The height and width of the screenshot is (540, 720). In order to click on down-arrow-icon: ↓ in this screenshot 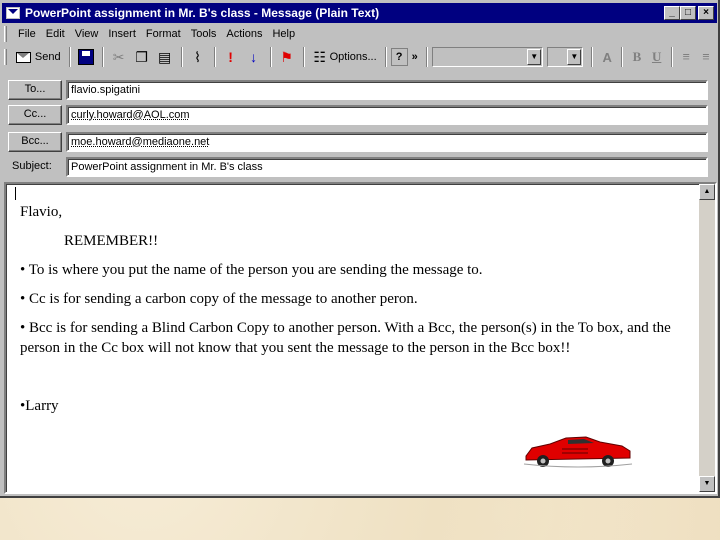, I will do `click(254, 57)`.